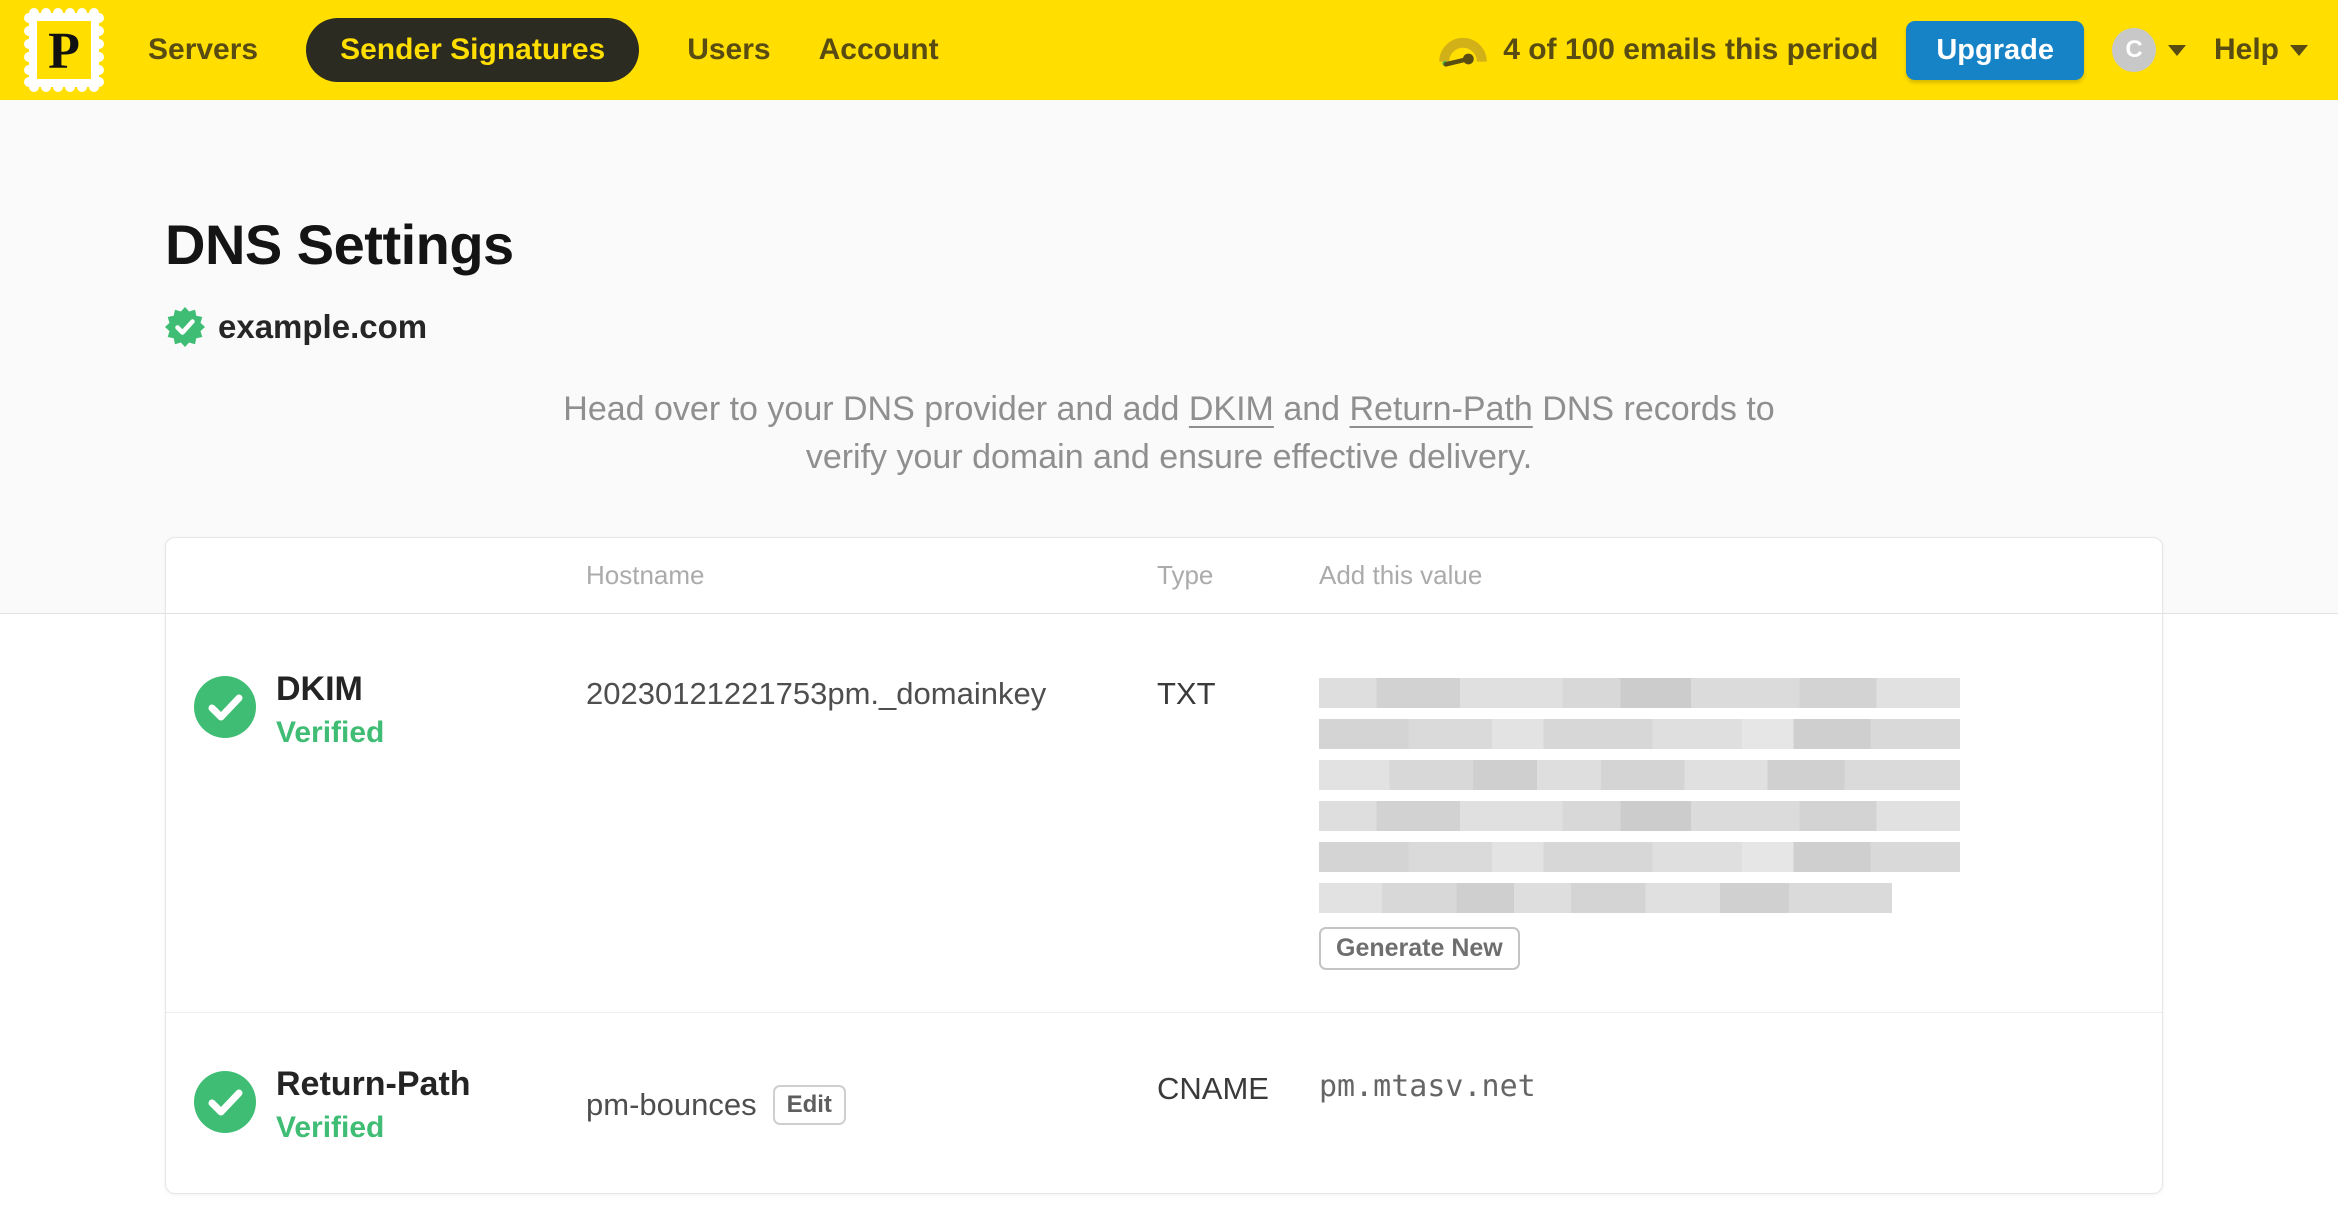  Describe the element at coordinates (473, 50) in the screenshot. I see `nav-item-sender-signatures: Sender Signatures` at that location.